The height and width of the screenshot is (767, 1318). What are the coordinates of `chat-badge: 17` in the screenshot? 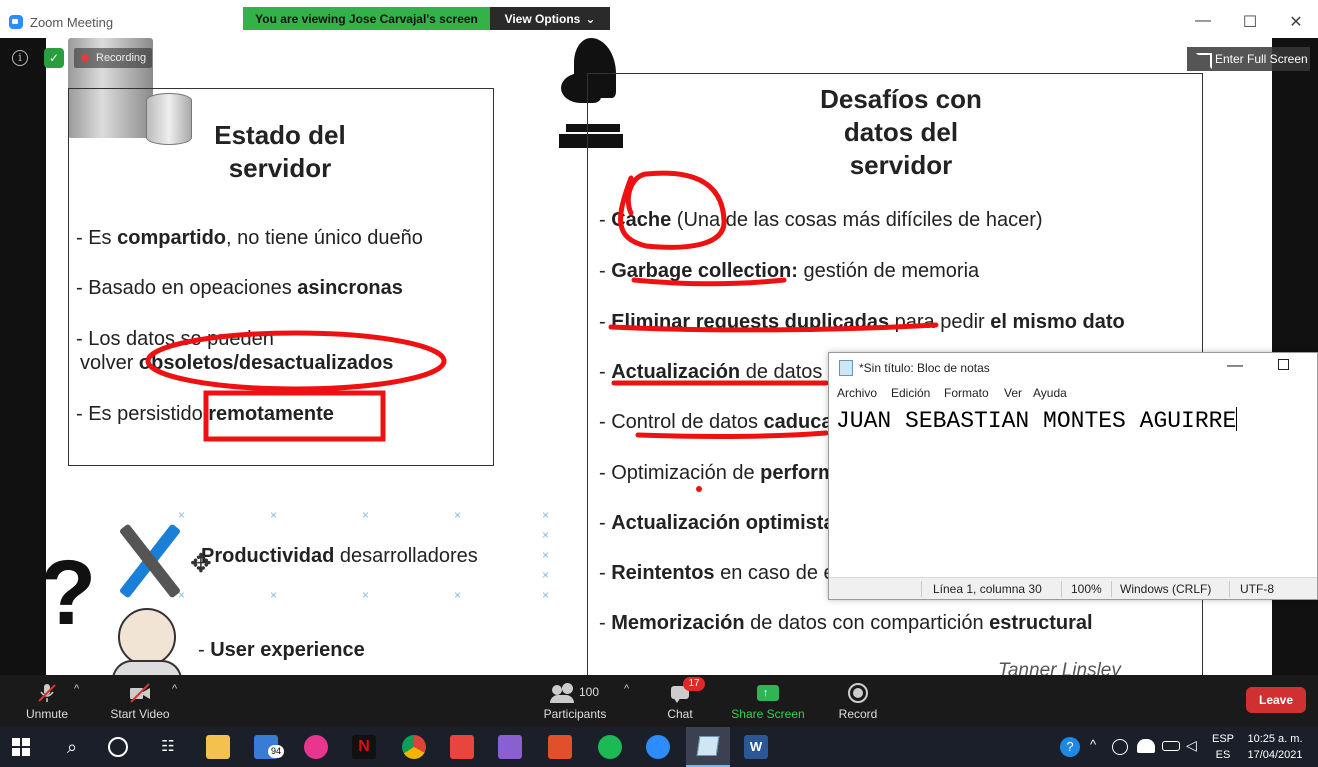 It's located at (694, 684).